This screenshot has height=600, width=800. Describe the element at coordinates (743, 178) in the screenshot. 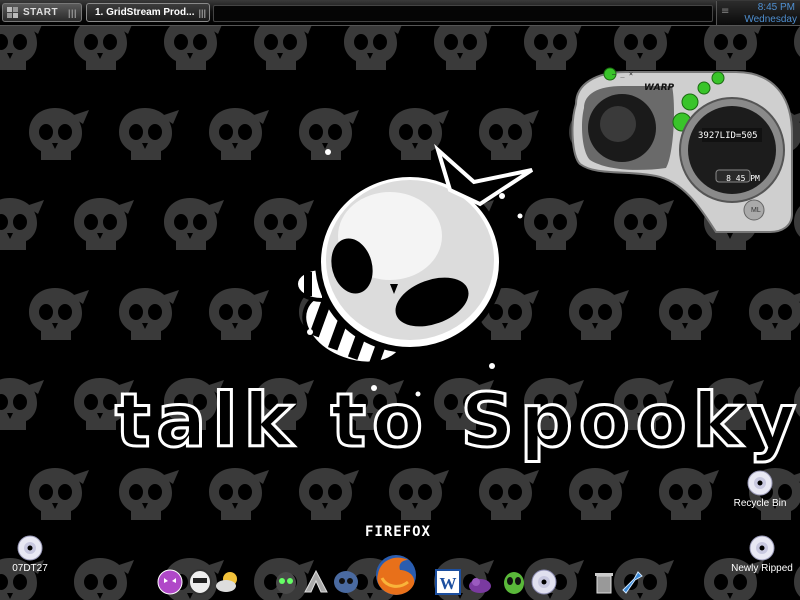

I see `player-time-display: 8 45 PM` at that location.